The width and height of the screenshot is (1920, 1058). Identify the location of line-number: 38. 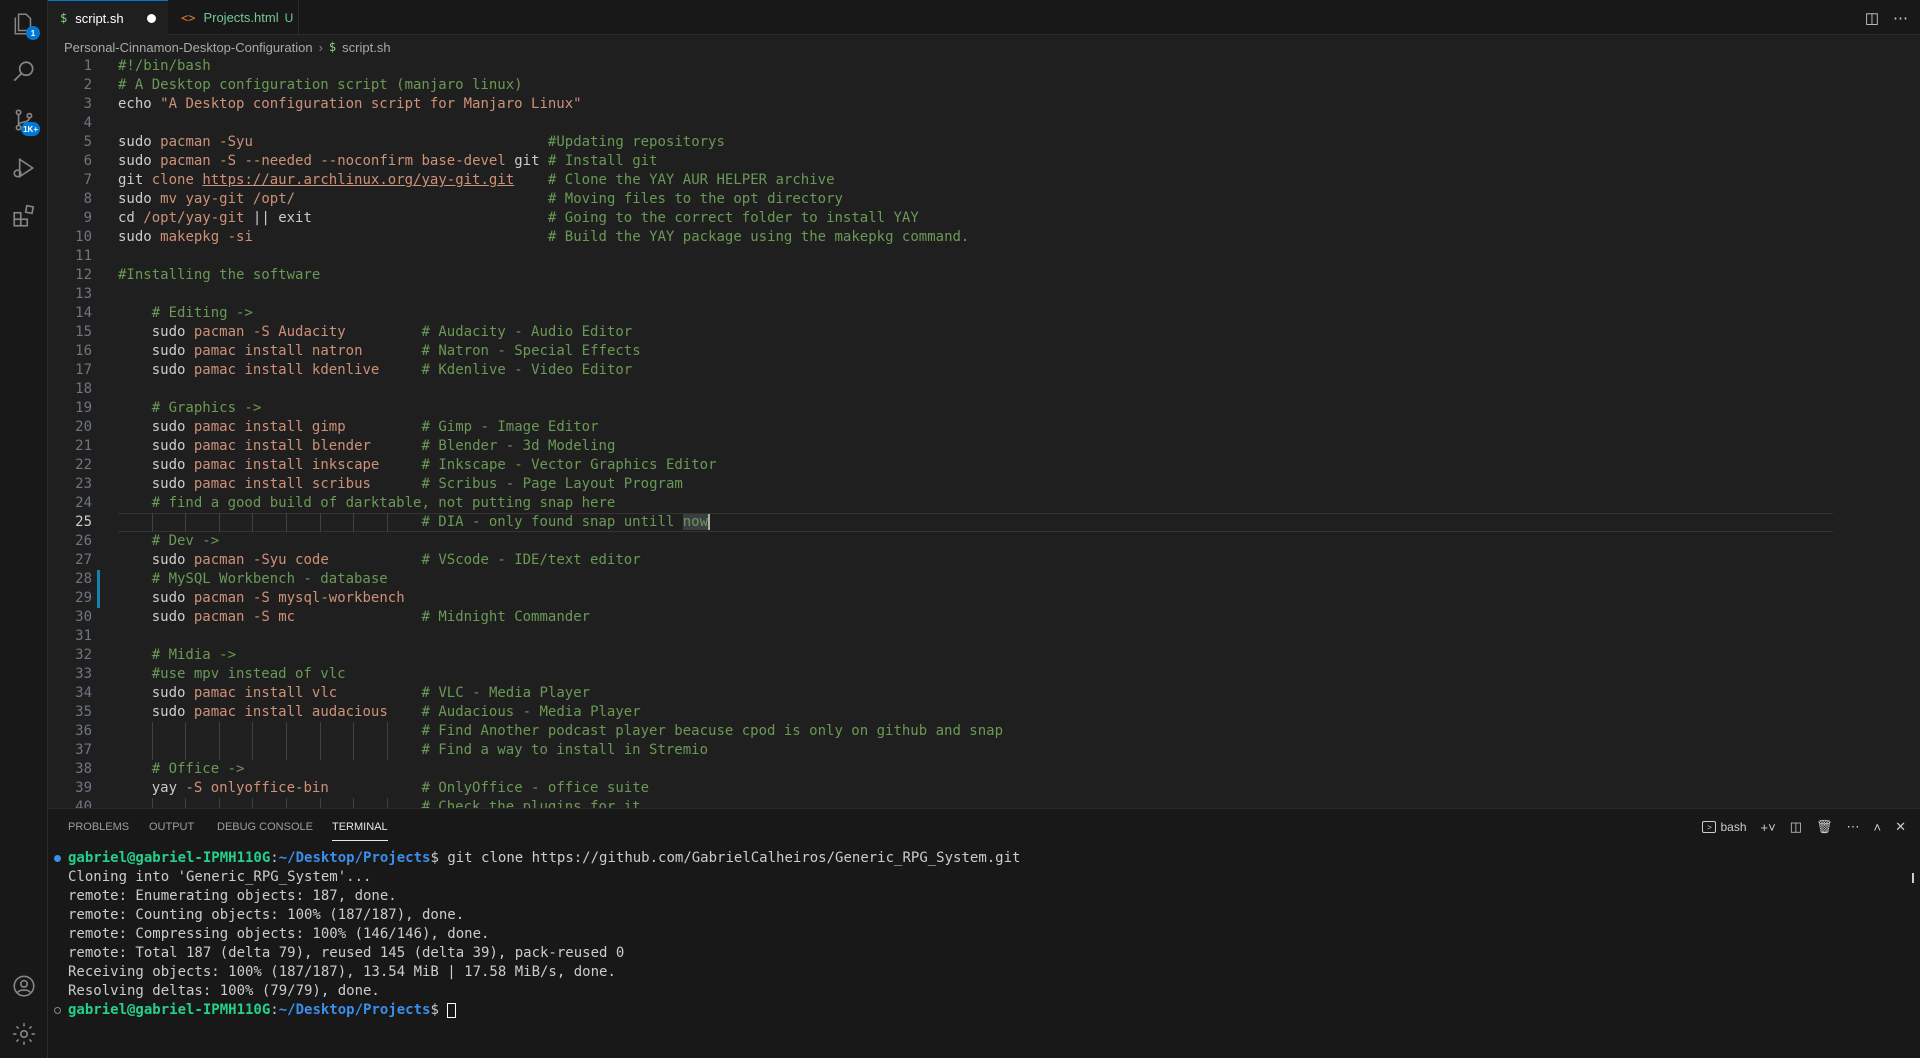
(83, 769).